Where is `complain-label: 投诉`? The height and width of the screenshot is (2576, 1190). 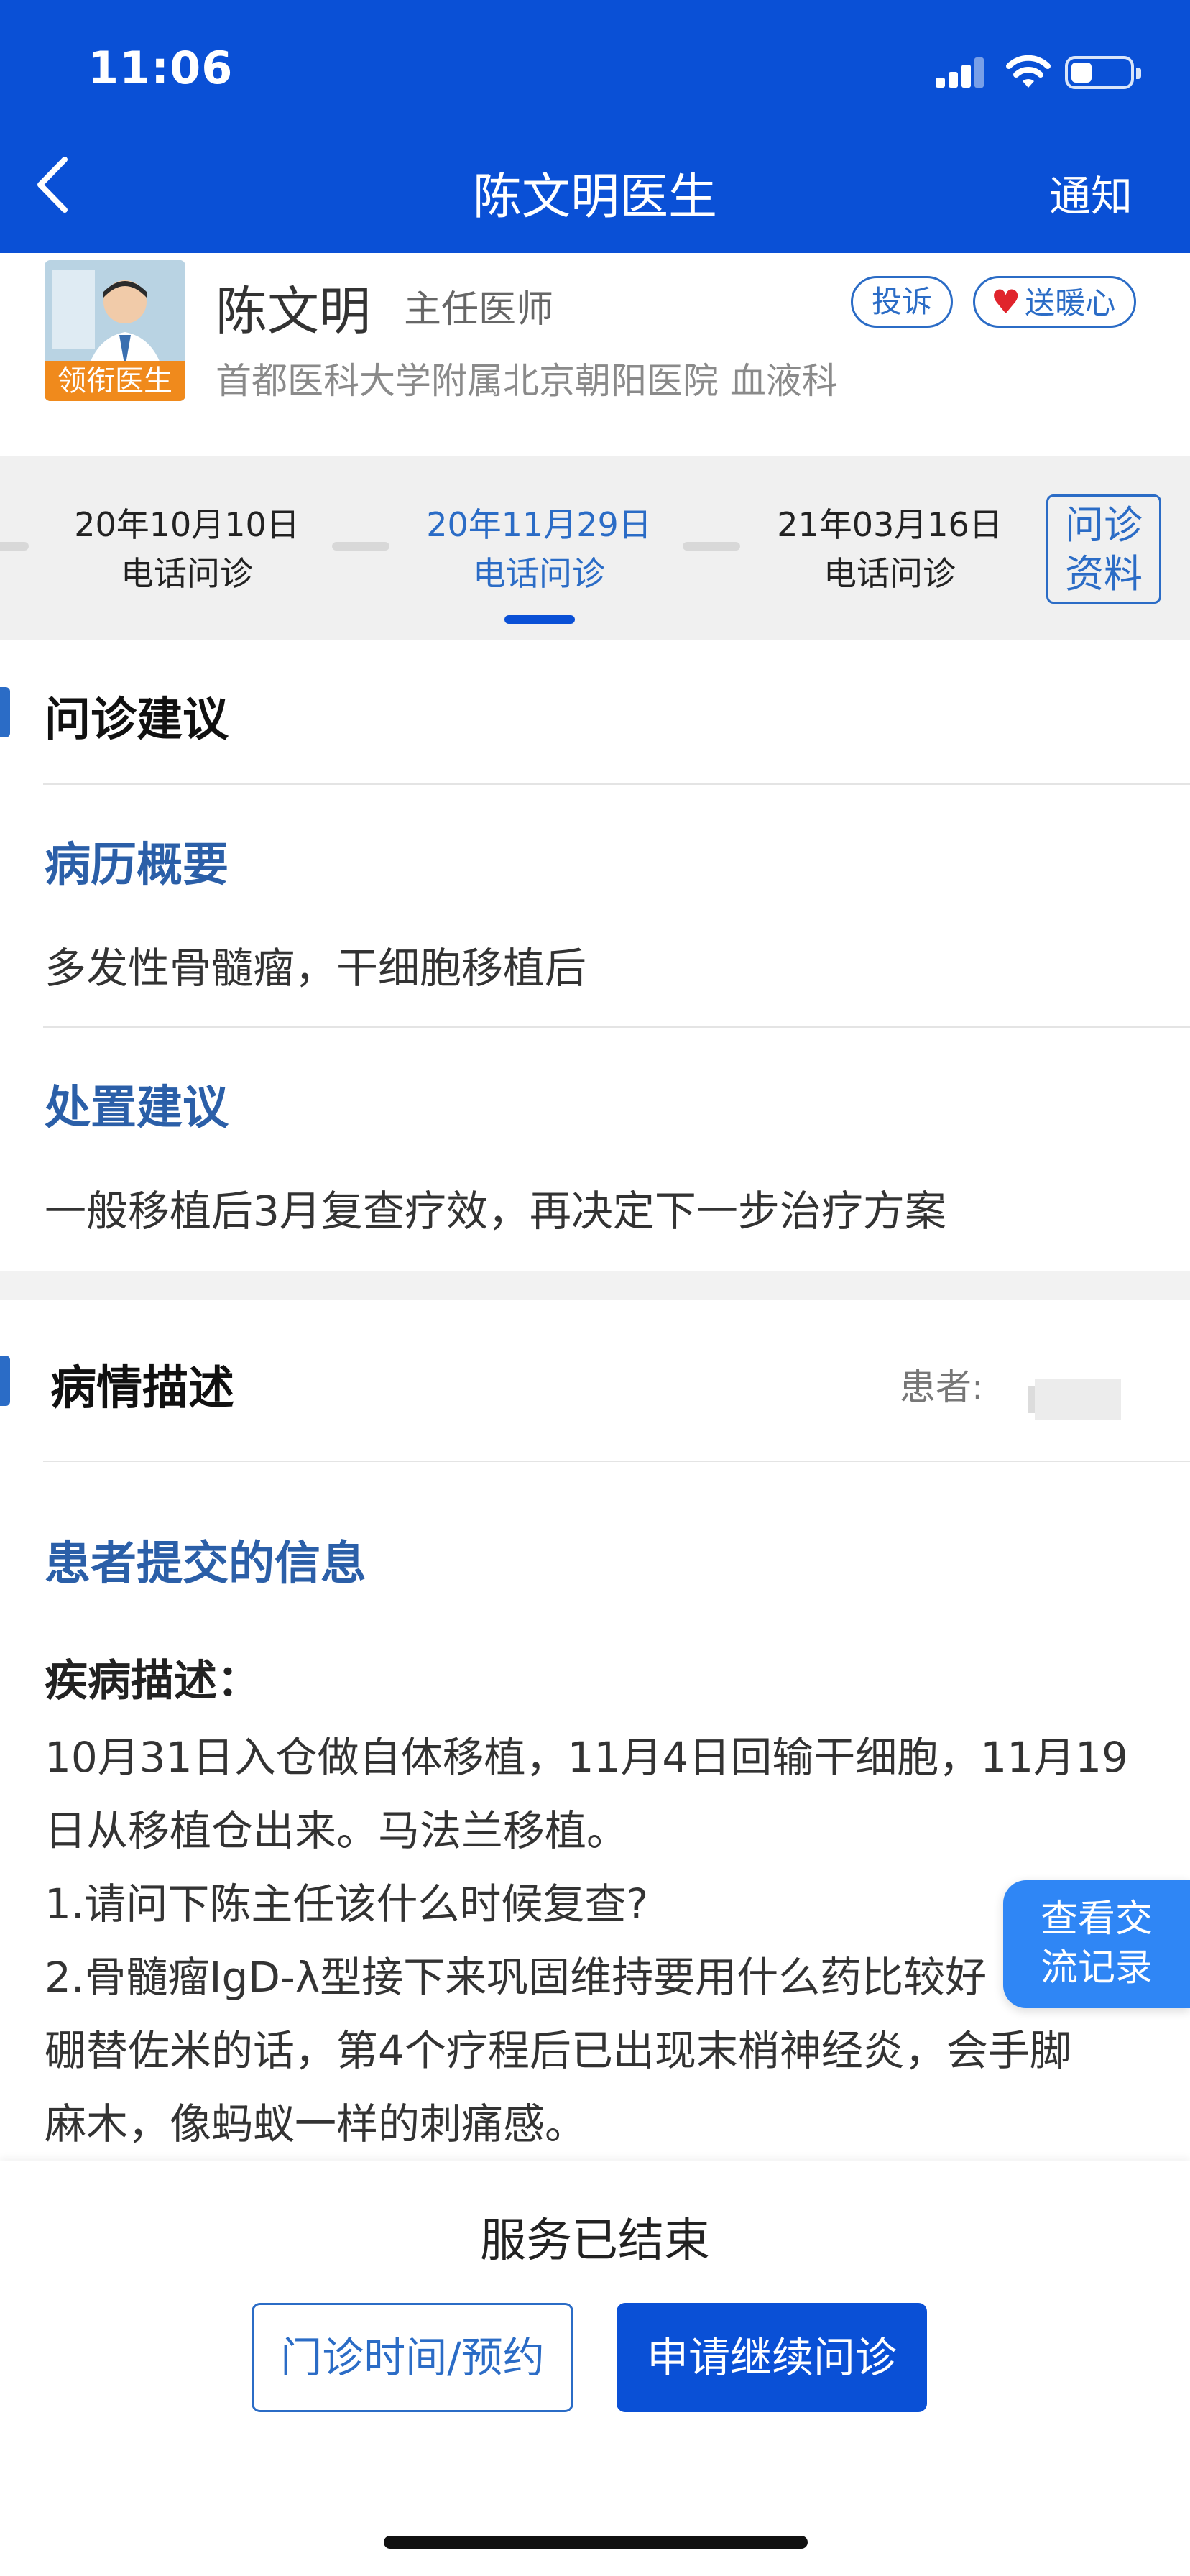
complain-label: 投诉 is located at coordinates (902, 301).